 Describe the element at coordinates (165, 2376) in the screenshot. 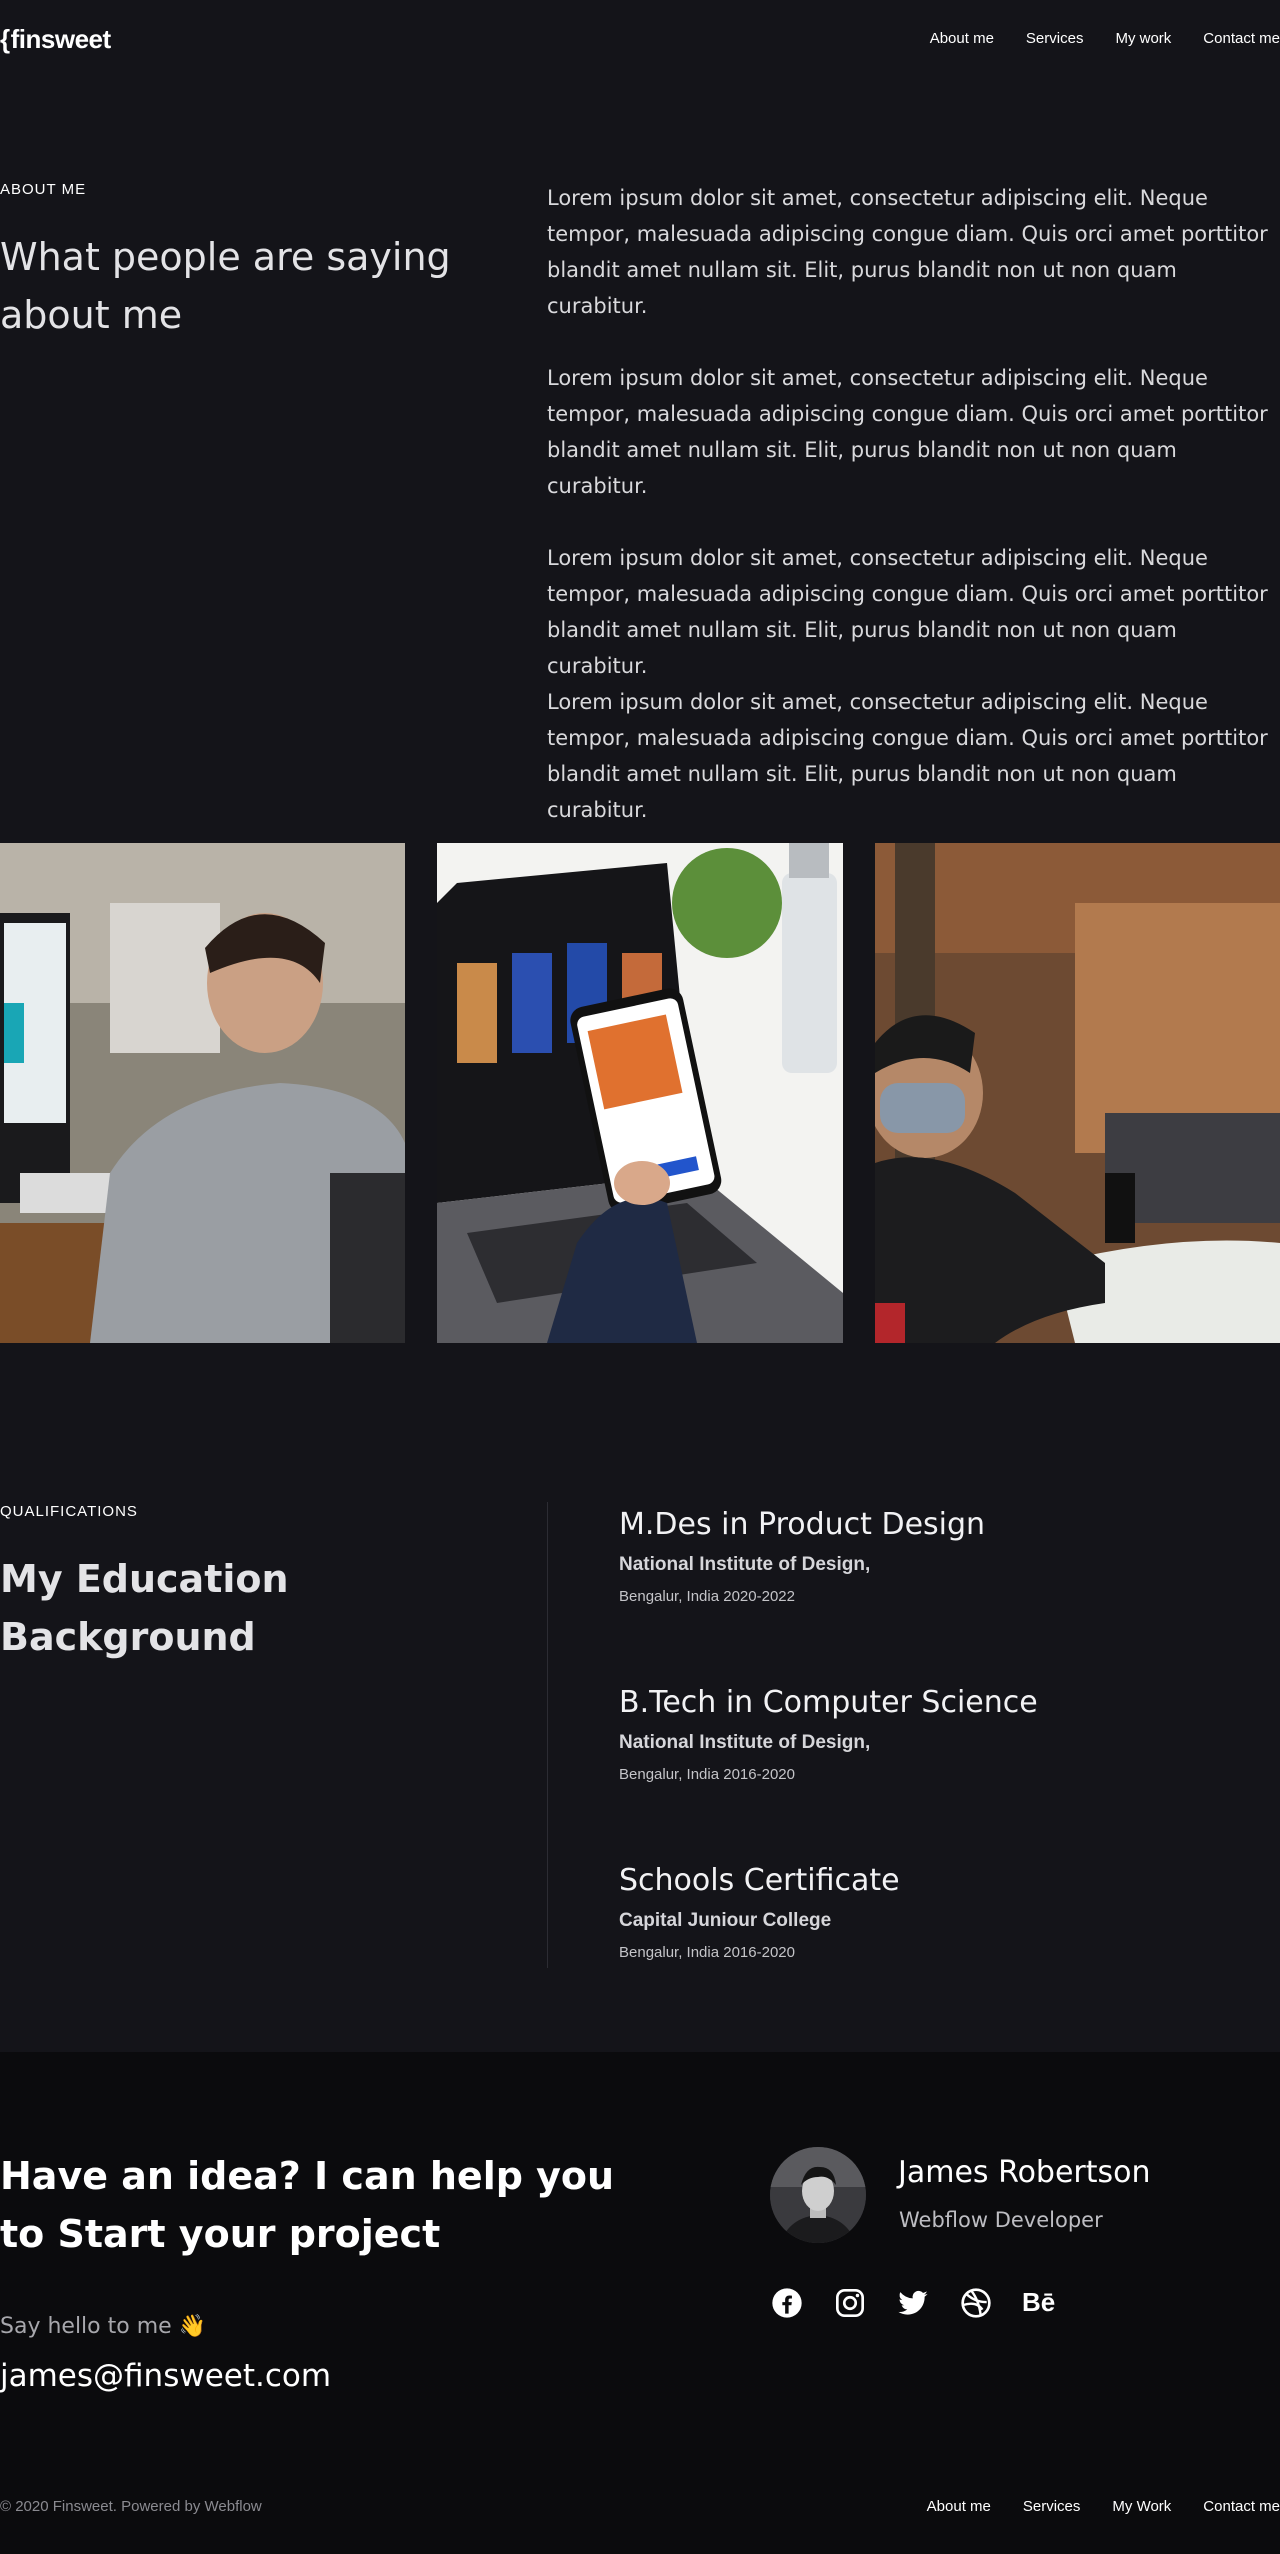

I see `email-link: james@finsweet.com` at that location.